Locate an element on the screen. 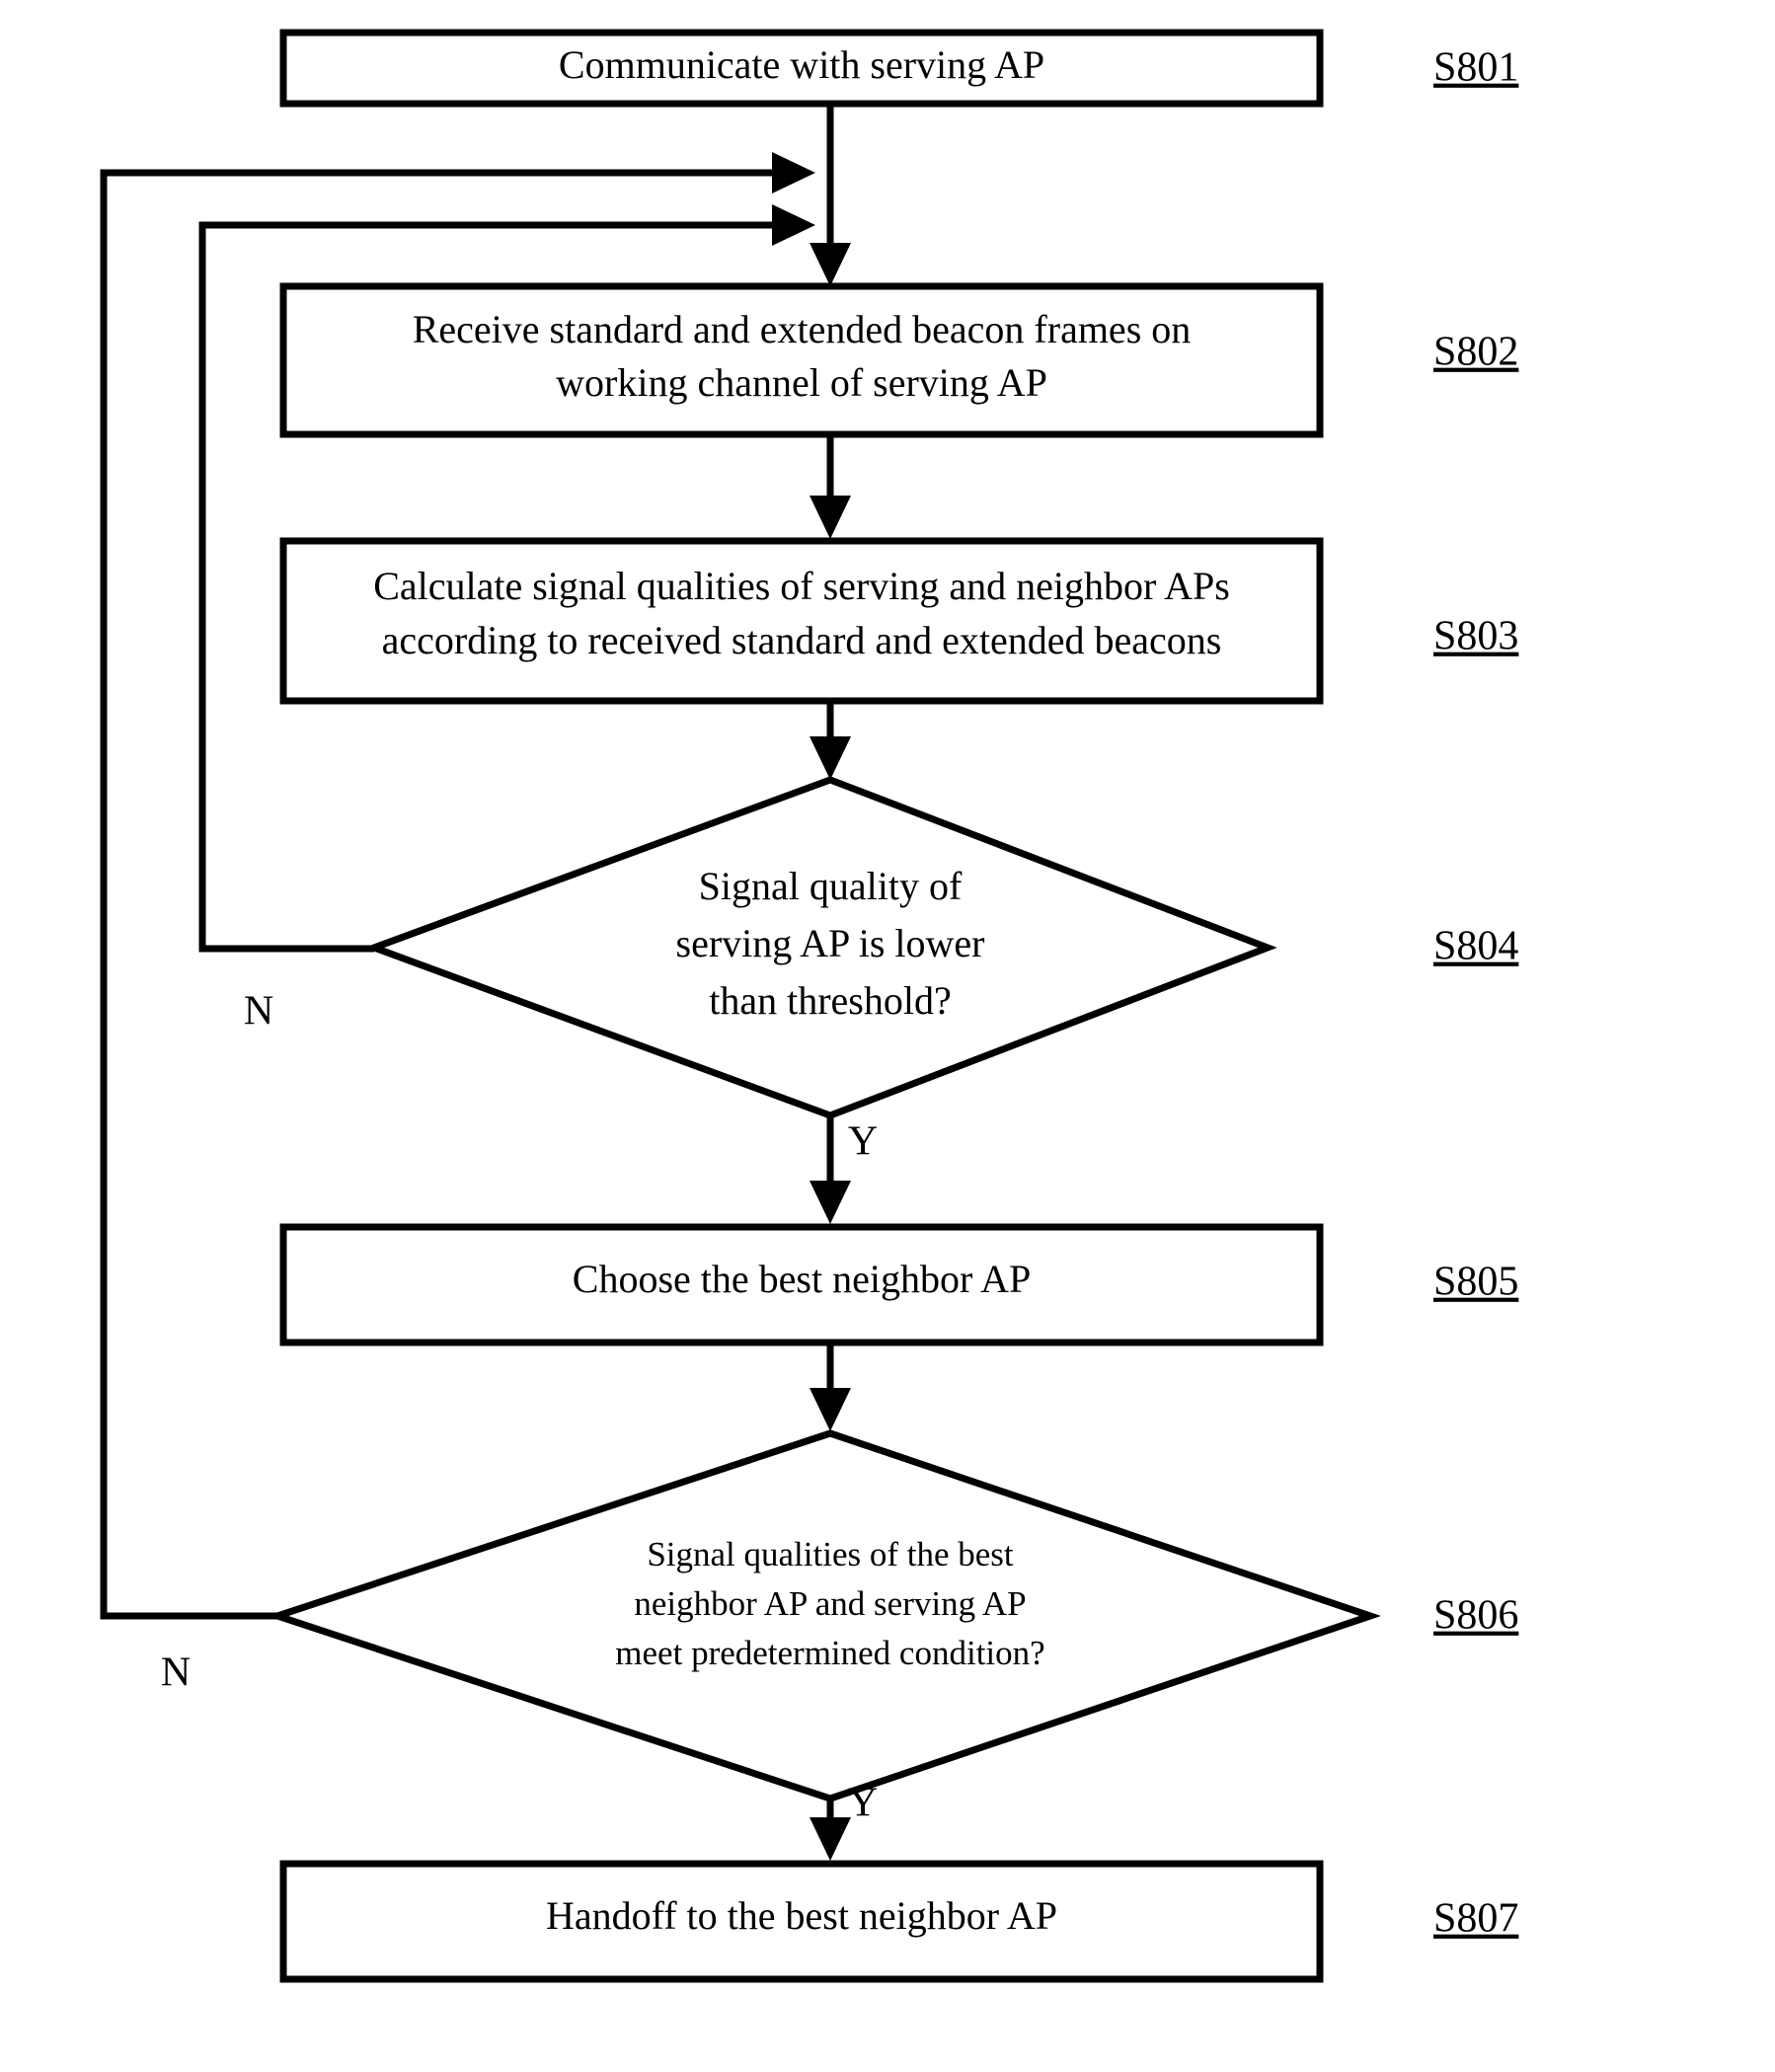 This screenshot has width=1775, height=2072. node-s806-label-line1: Signal qualities of the best is located at coordinates (831, 1554).